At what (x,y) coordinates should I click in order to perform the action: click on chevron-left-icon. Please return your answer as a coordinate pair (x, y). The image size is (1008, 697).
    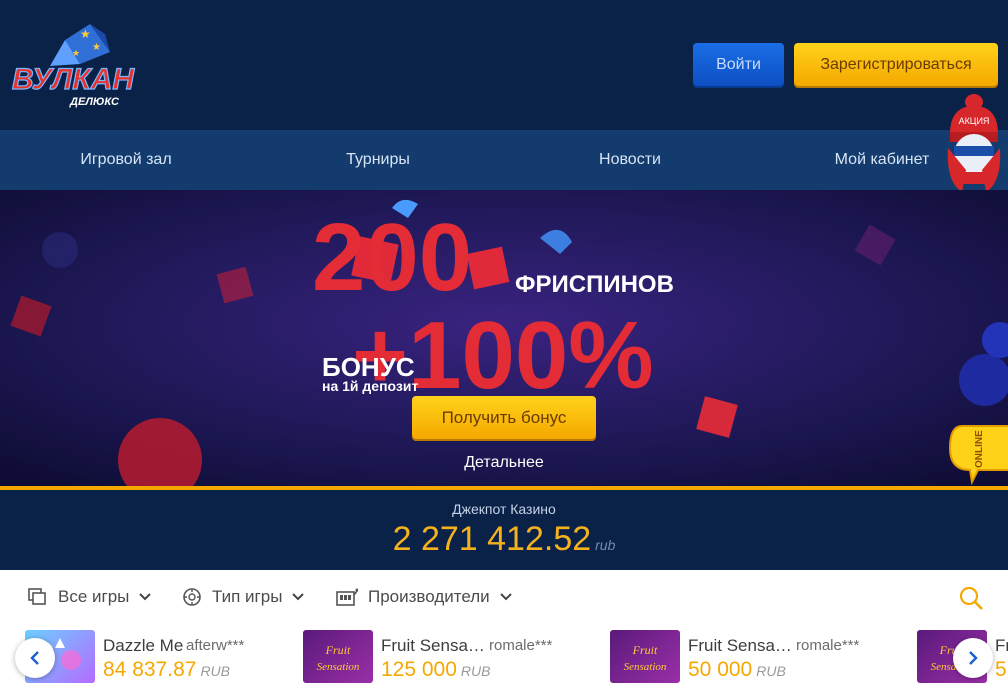
    Looking at the image, I should click on (34, 658).